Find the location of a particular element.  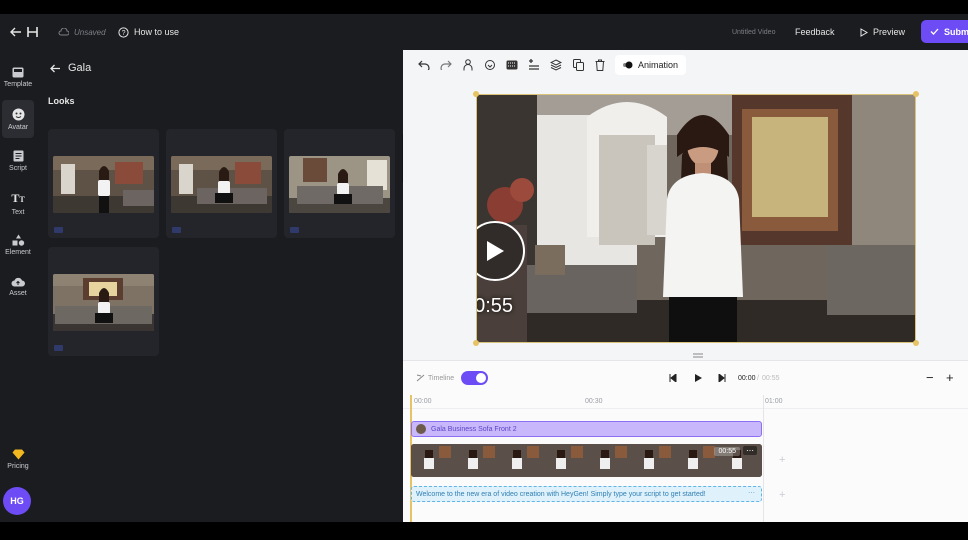

copy-icon is located at coordinates (578, 65).